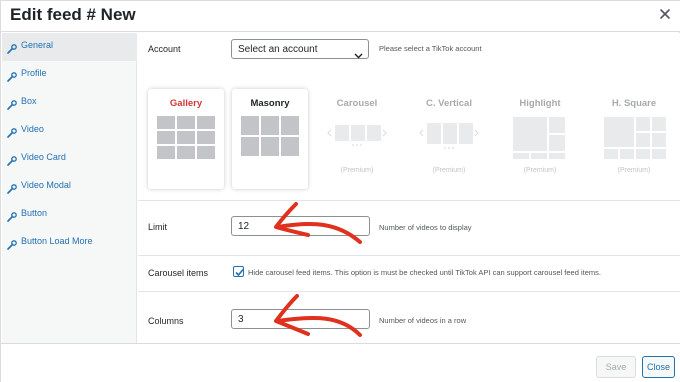  I want to click on columns-label: Columns, so click(166, 321).